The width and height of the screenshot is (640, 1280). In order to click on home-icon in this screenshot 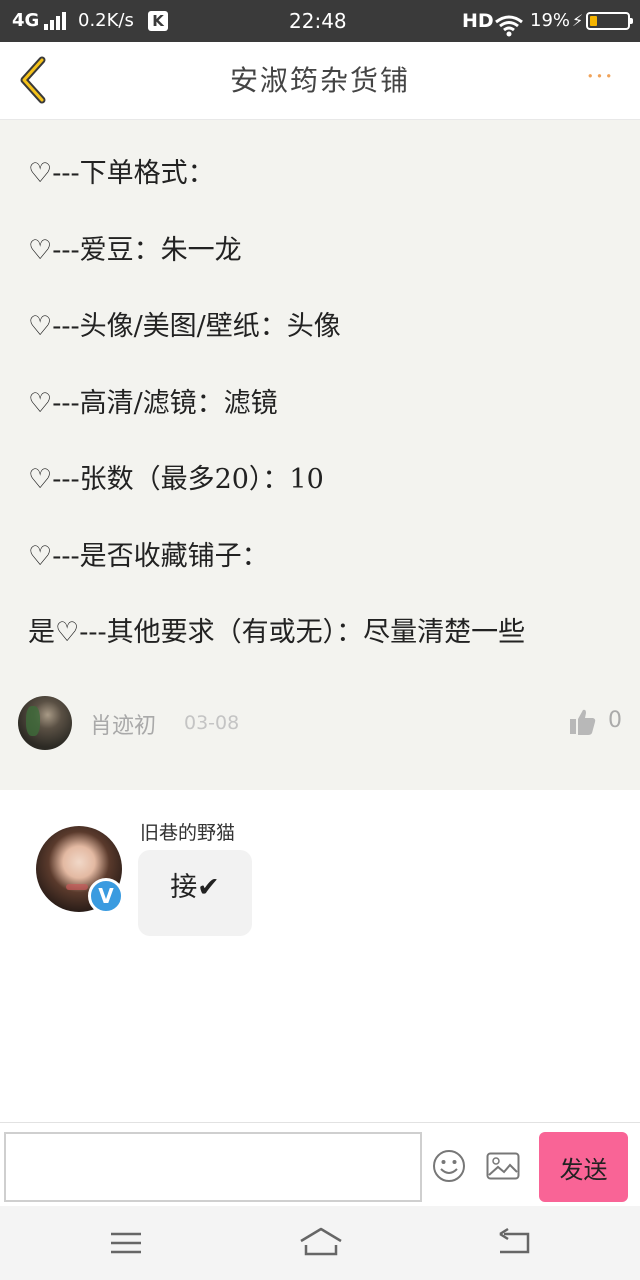, I will do `click(321, 1241)`.